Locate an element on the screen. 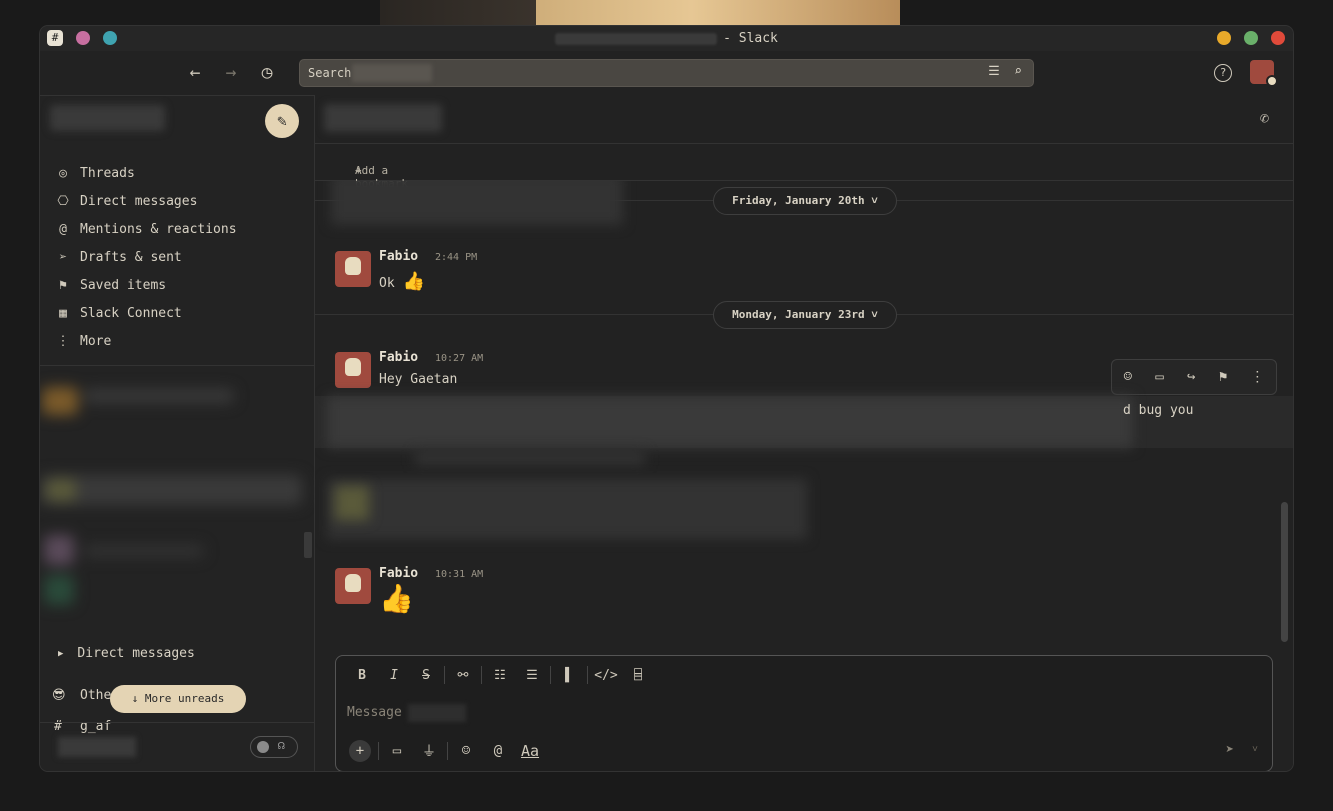 This screenshot has height=811, width=1333. date-label: Monday, January 23rd is located at coordinates (798, 314).